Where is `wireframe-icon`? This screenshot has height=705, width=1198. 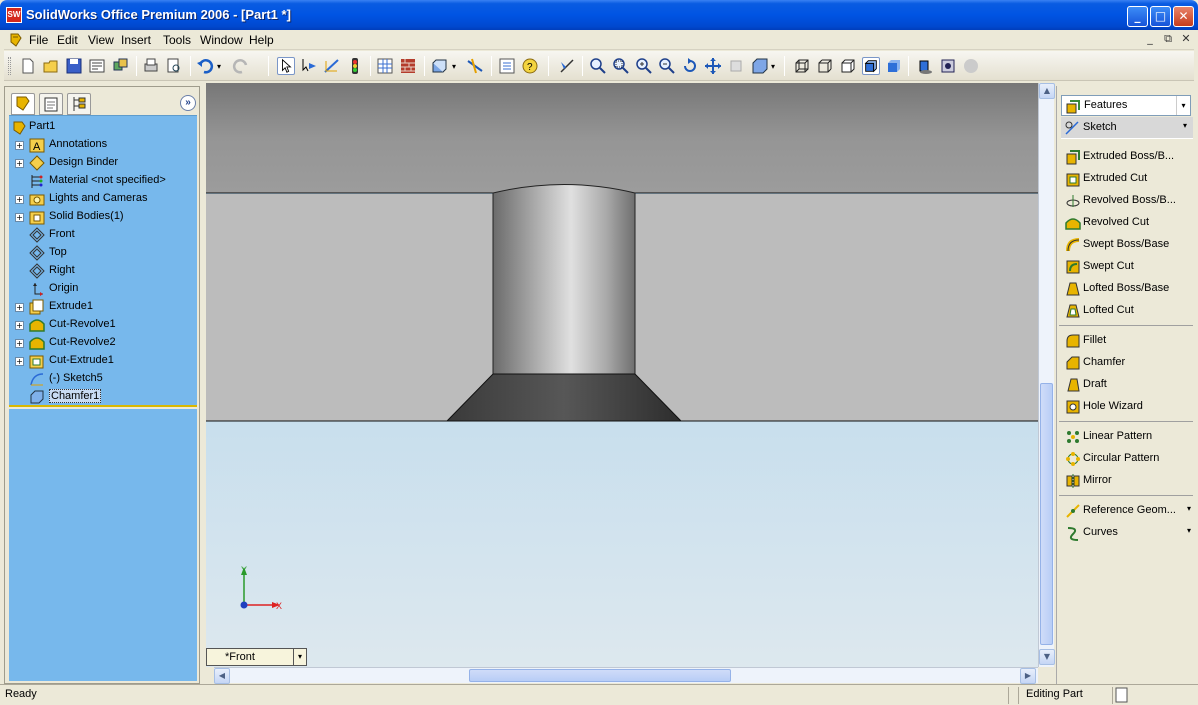
wireframe-icon is located at coordinates (802, 66).